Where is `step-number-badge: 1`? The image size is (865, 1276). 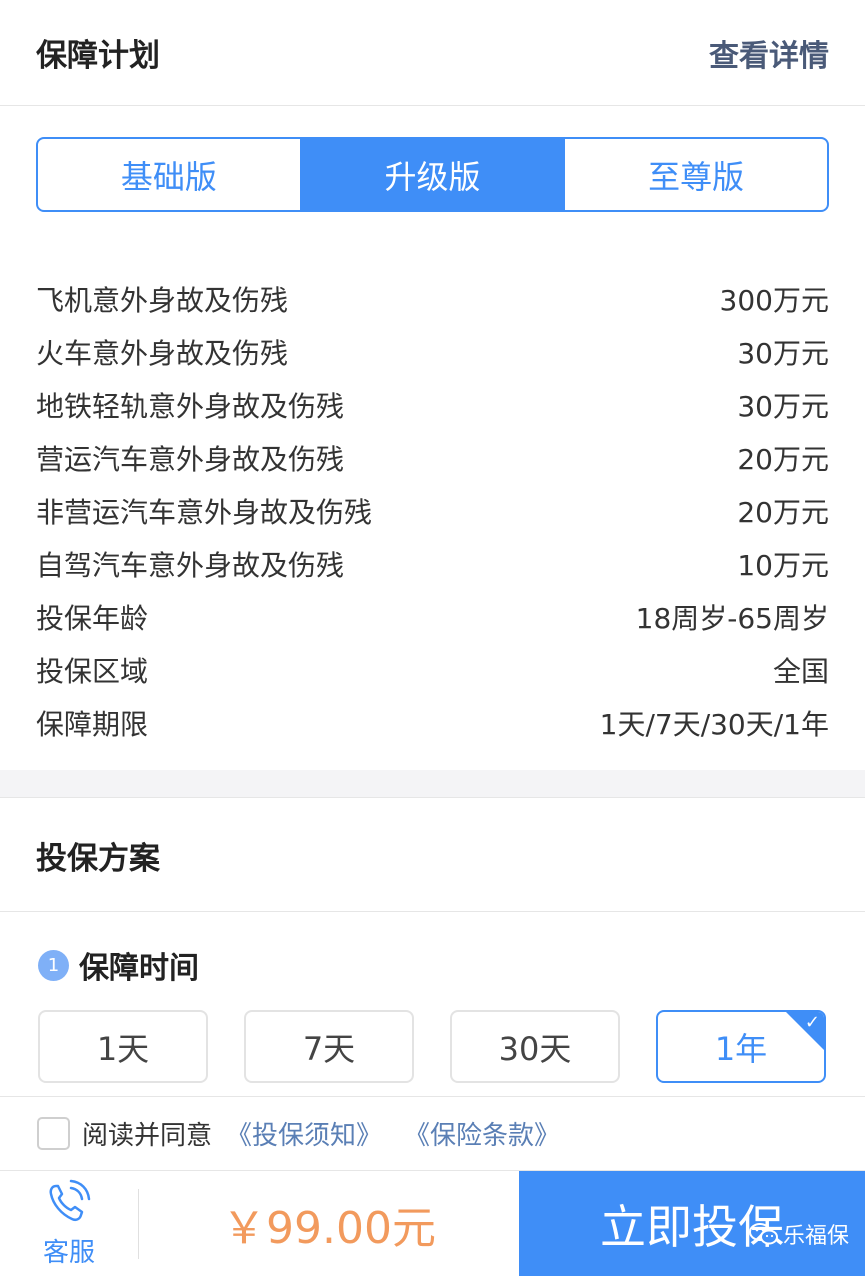
step-number-badge: 1 is located at coordinates (53, 965).